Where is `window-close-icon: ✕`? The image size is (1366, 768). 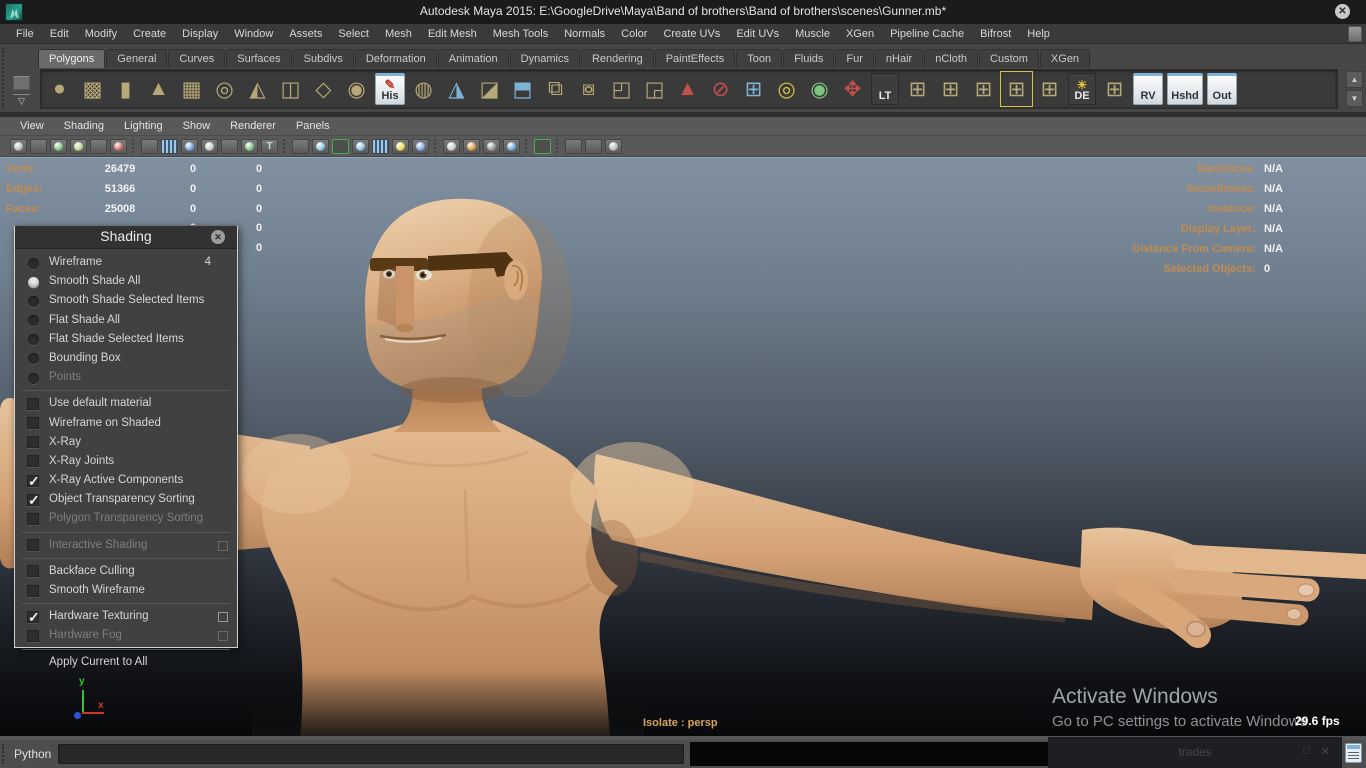
window-close-icon: ✕ is located at coordinates (1342, 11).